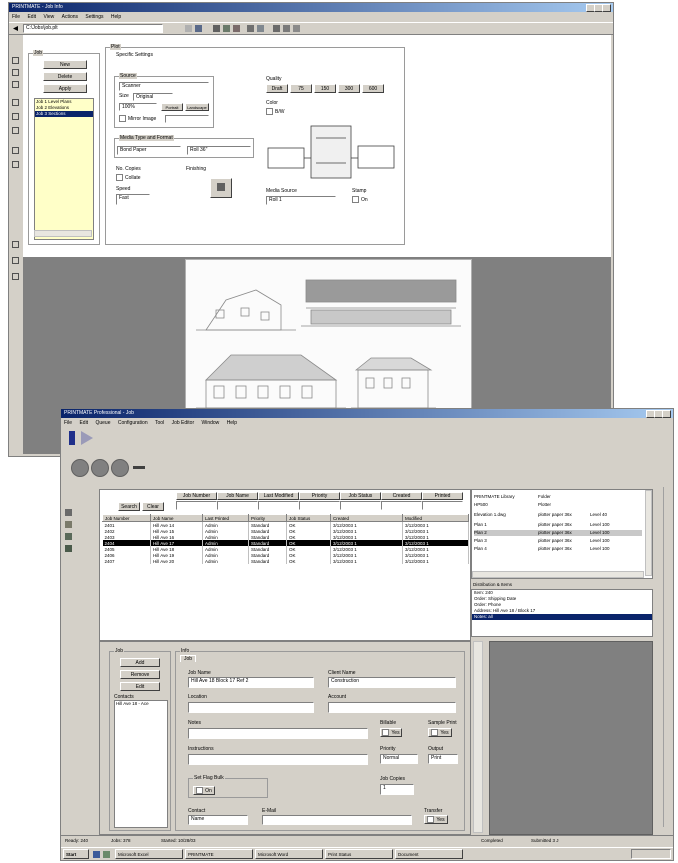  Describe the element at coordinates (251, 707) in the screenshot. I see `location-field` at that location.